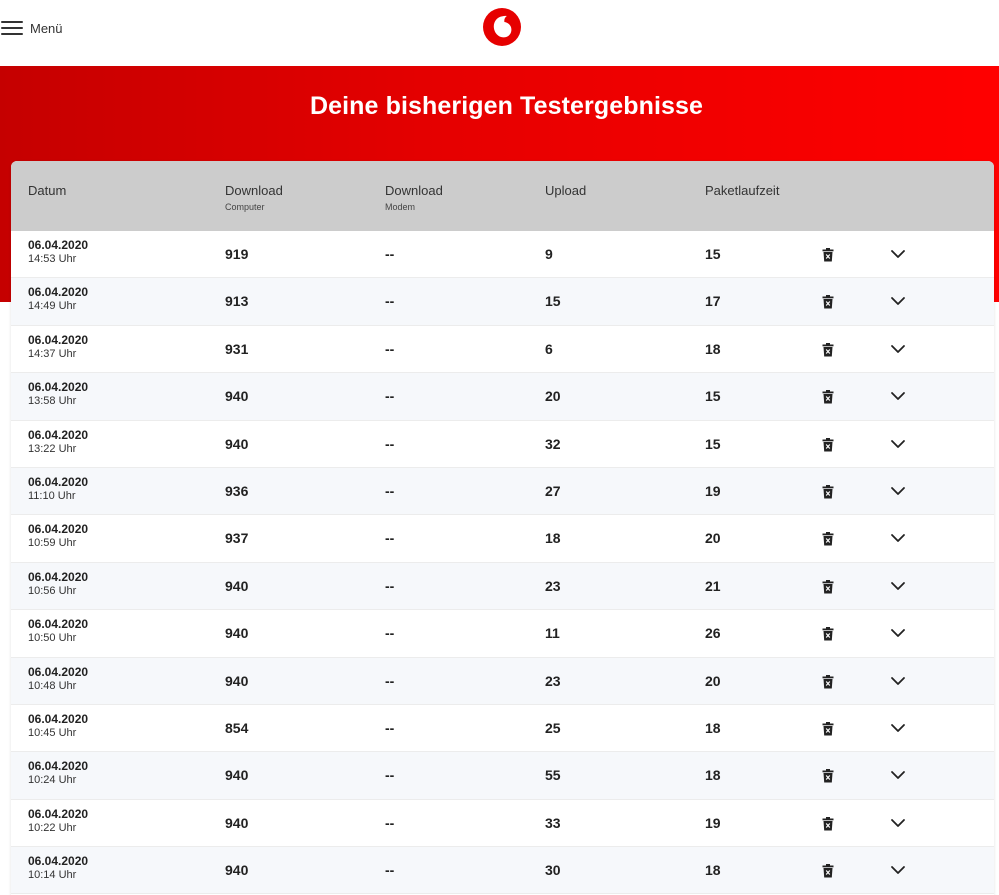 This screenshot has height=895, width=999. What do you see at coordinates (502, 27) in the screenshot?
I see `vodafone-logo-icon` at bounding box center [502, 27].